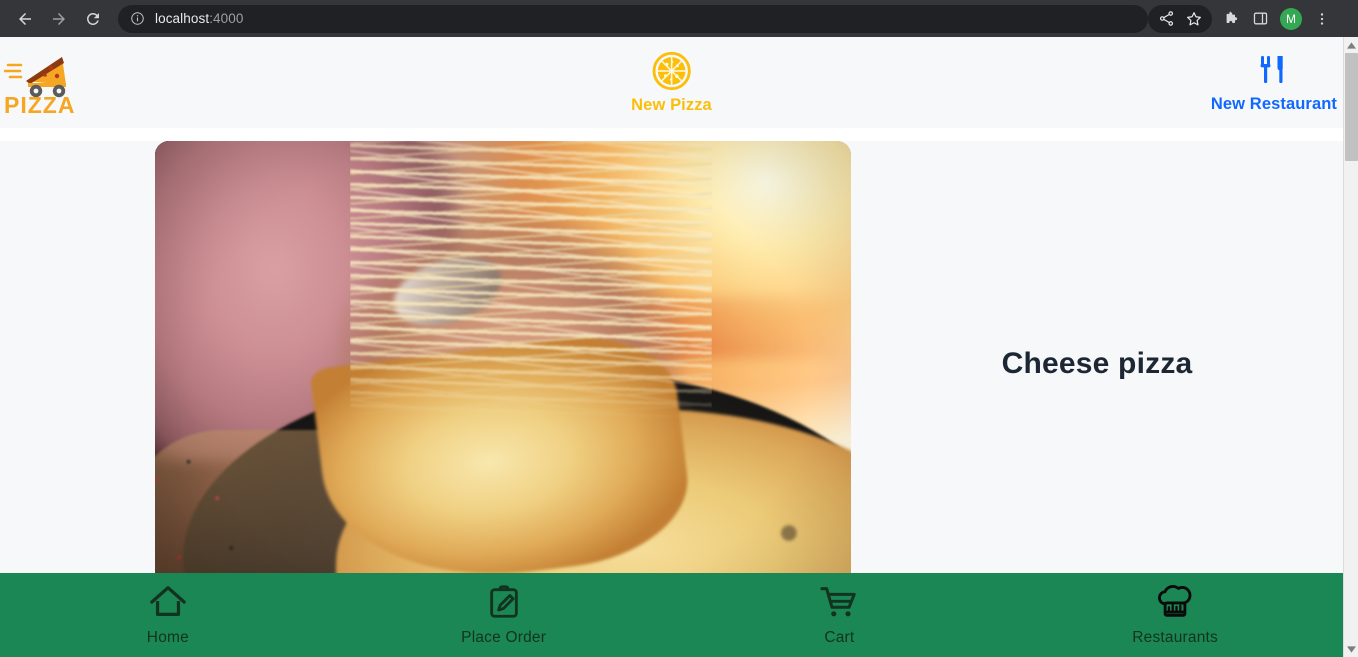 This screenshot has width=1358, height=657. Describe the element at coordinates (838, 602) in the screenshot. I see `shopping-cart-icon` at that location.